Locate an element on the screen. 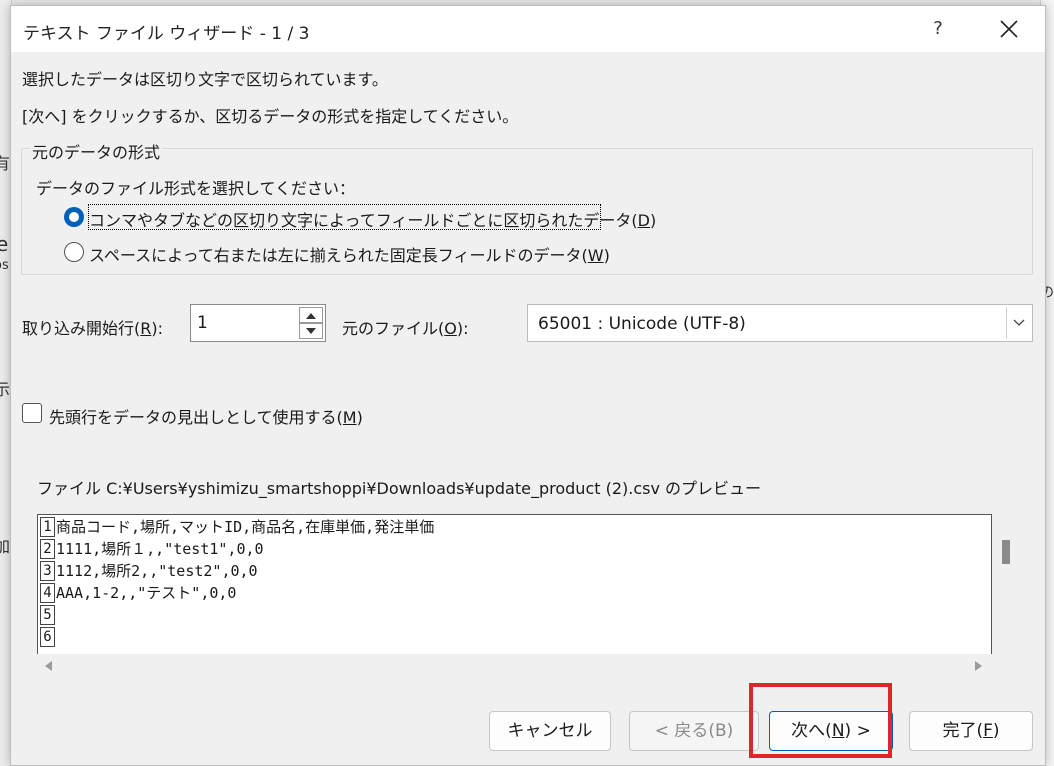  preview-row-number: 4 is located at coordinates (47, 593).